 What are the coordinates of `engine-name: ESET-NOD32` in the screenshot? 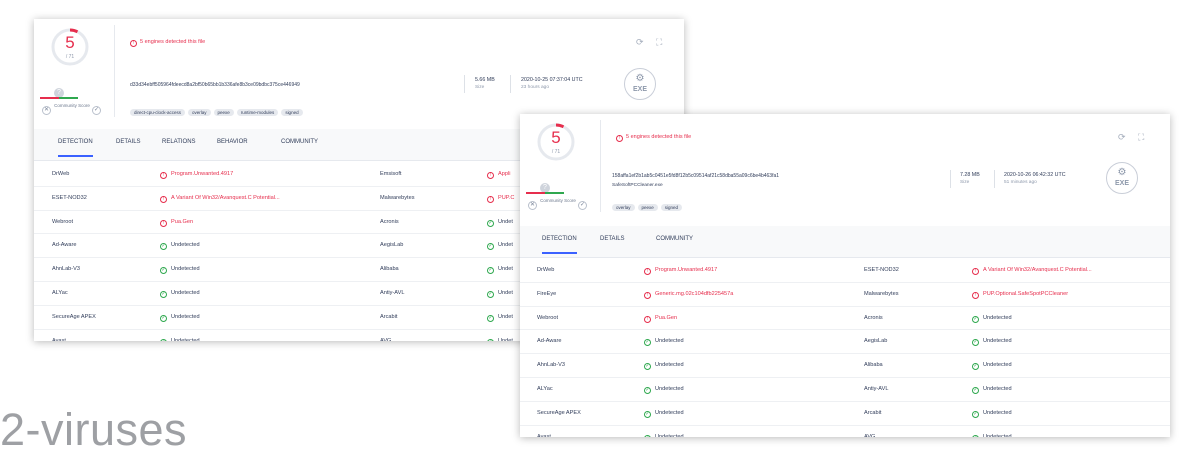 It's located at (69, 197).